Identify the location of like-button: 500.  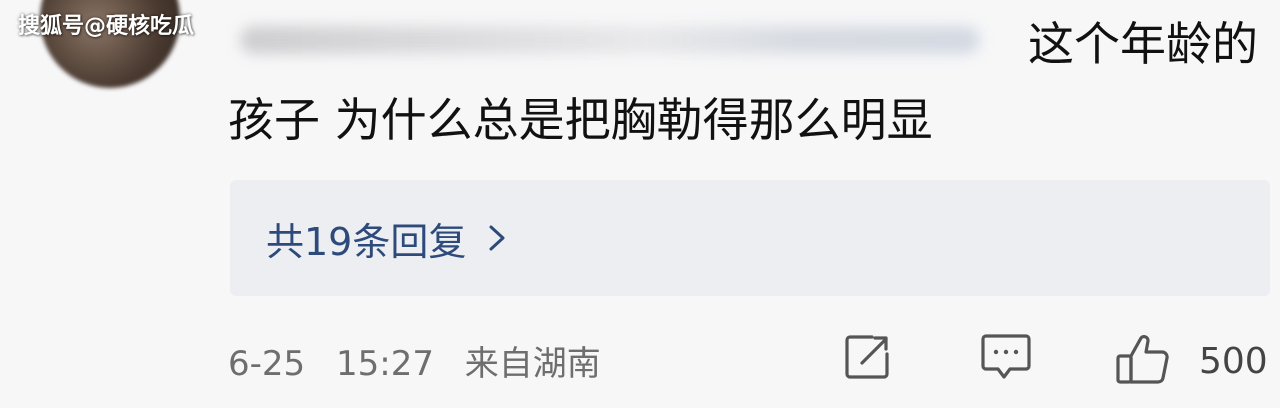
(1191, 361).